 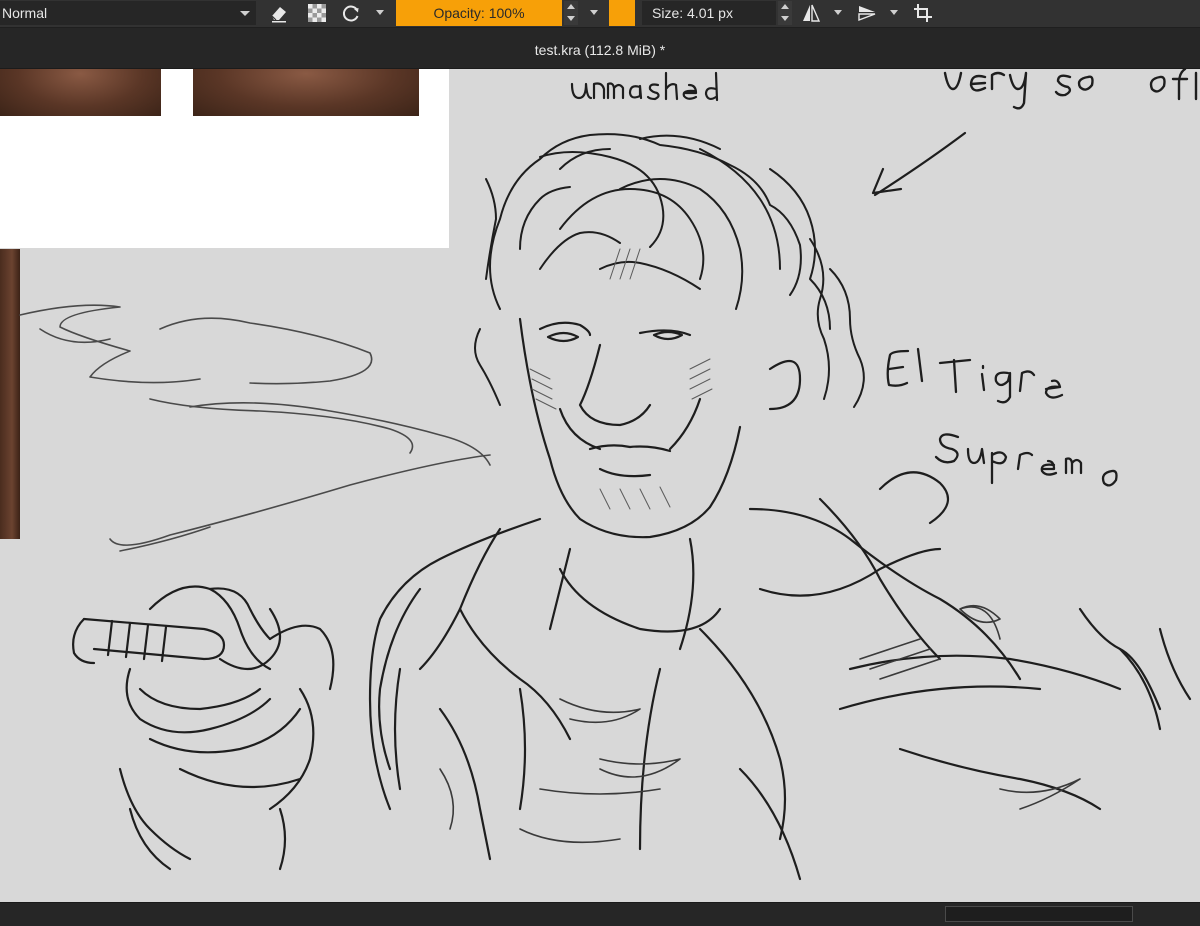 What do you see at coordinates (1070, 89) in the screenshot?
I see `annotation-very-so-oft` at bounding box center [1070, 89].